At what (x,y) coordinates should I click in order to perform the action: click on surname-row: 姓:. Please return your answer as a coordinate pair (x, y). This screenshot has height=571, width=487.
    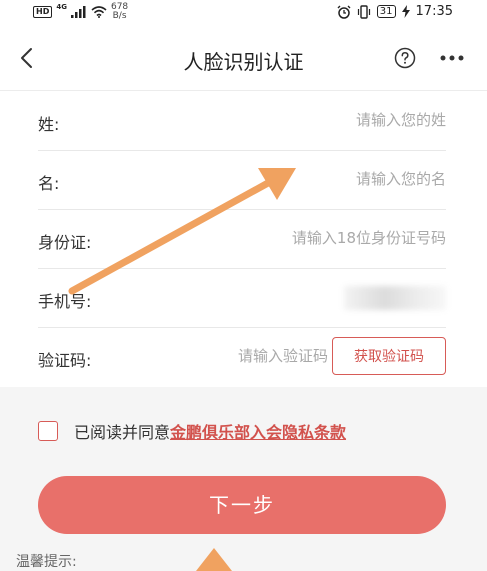
    Looking at the image, I should click on (242, 121).